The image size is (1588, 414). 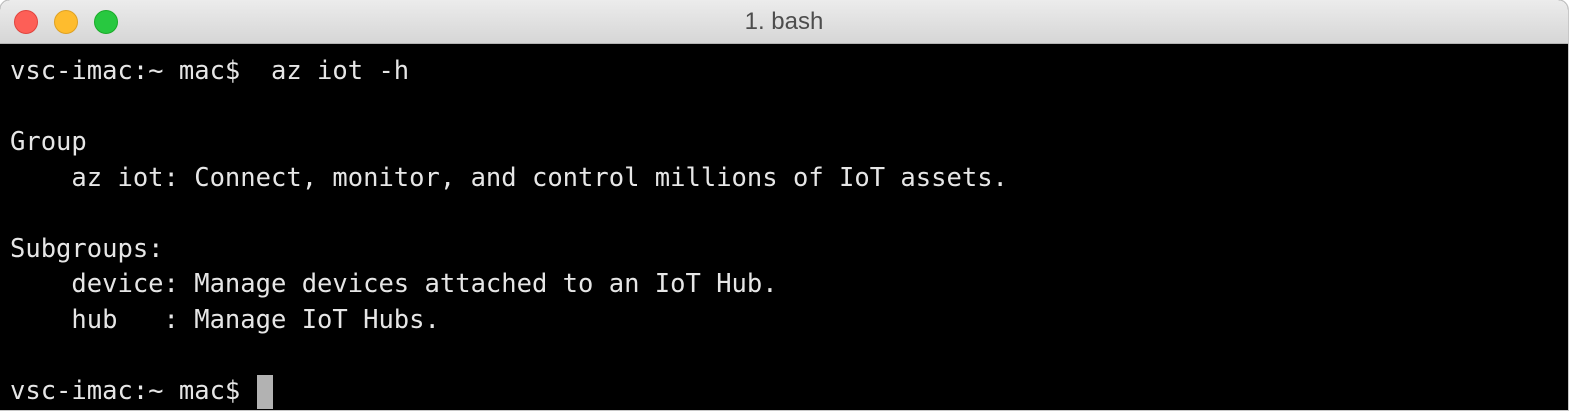 I want to click on terminal-line: Group, so click(x=48, y=142).